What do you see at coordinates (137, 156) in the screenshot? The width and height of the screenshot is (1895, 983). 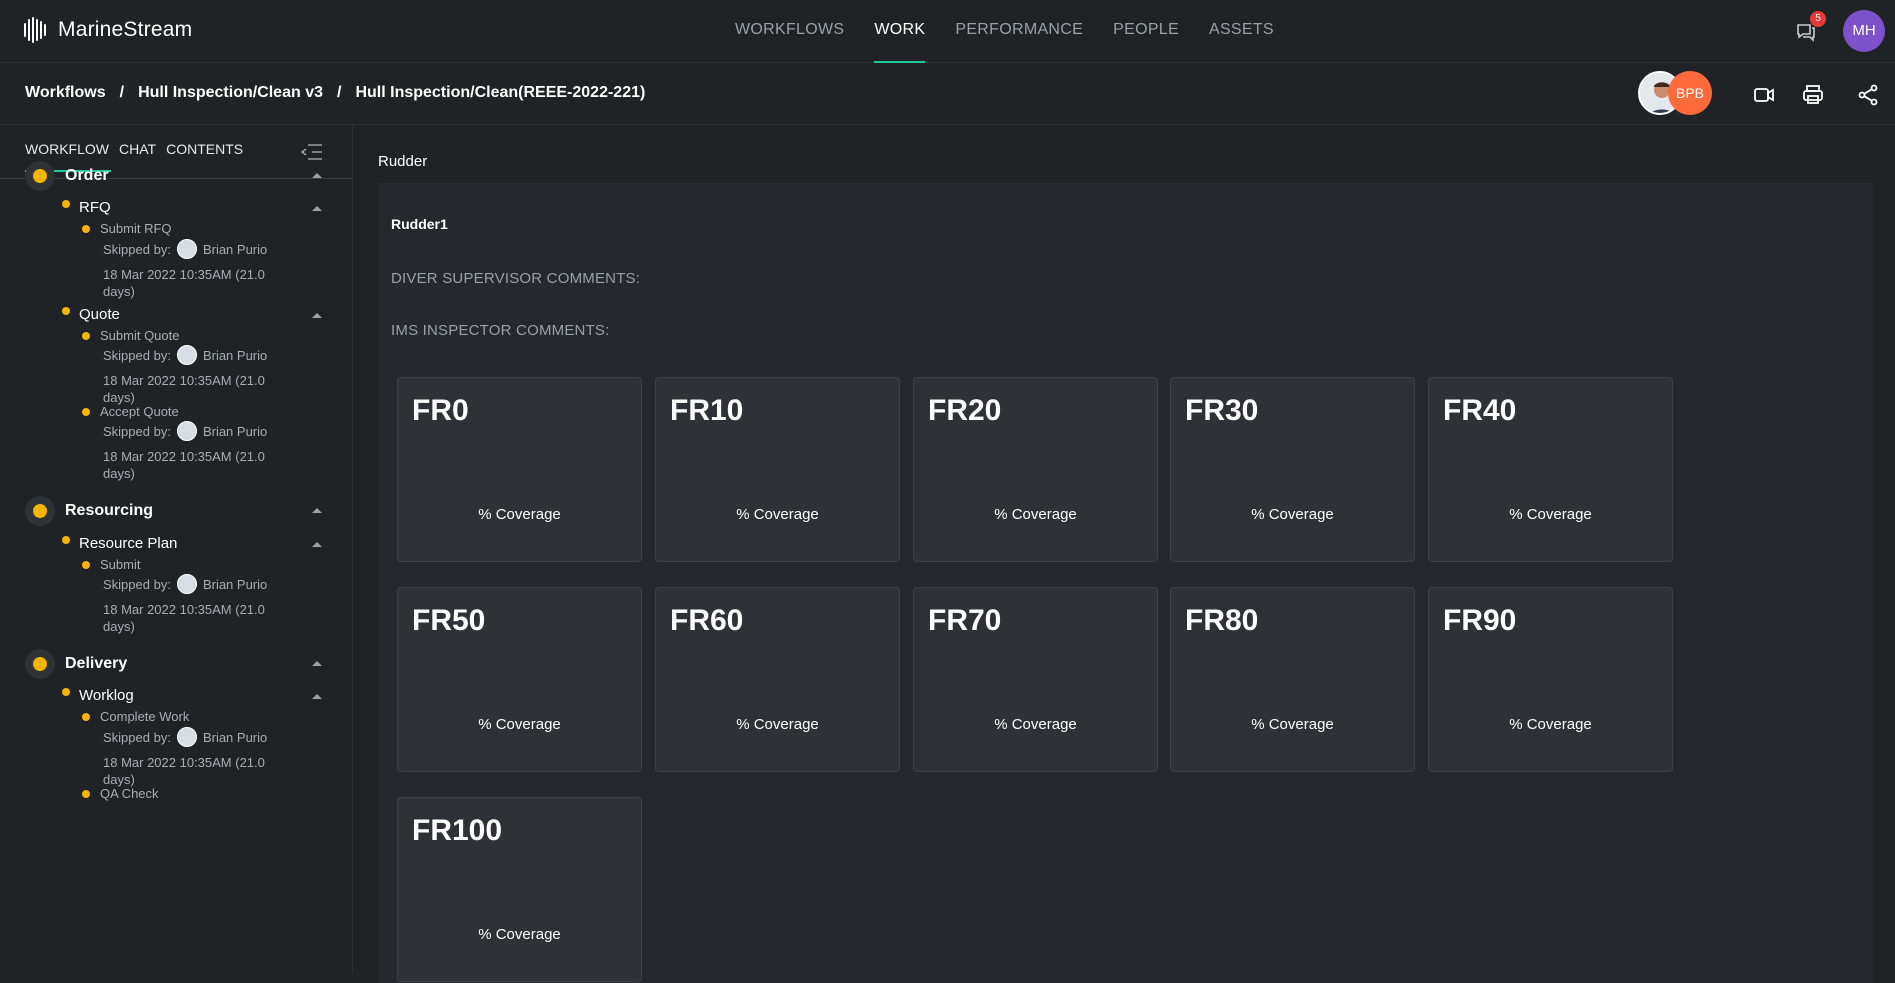 I see `tab-chat: CHAT` at bounding box center [137, 156].